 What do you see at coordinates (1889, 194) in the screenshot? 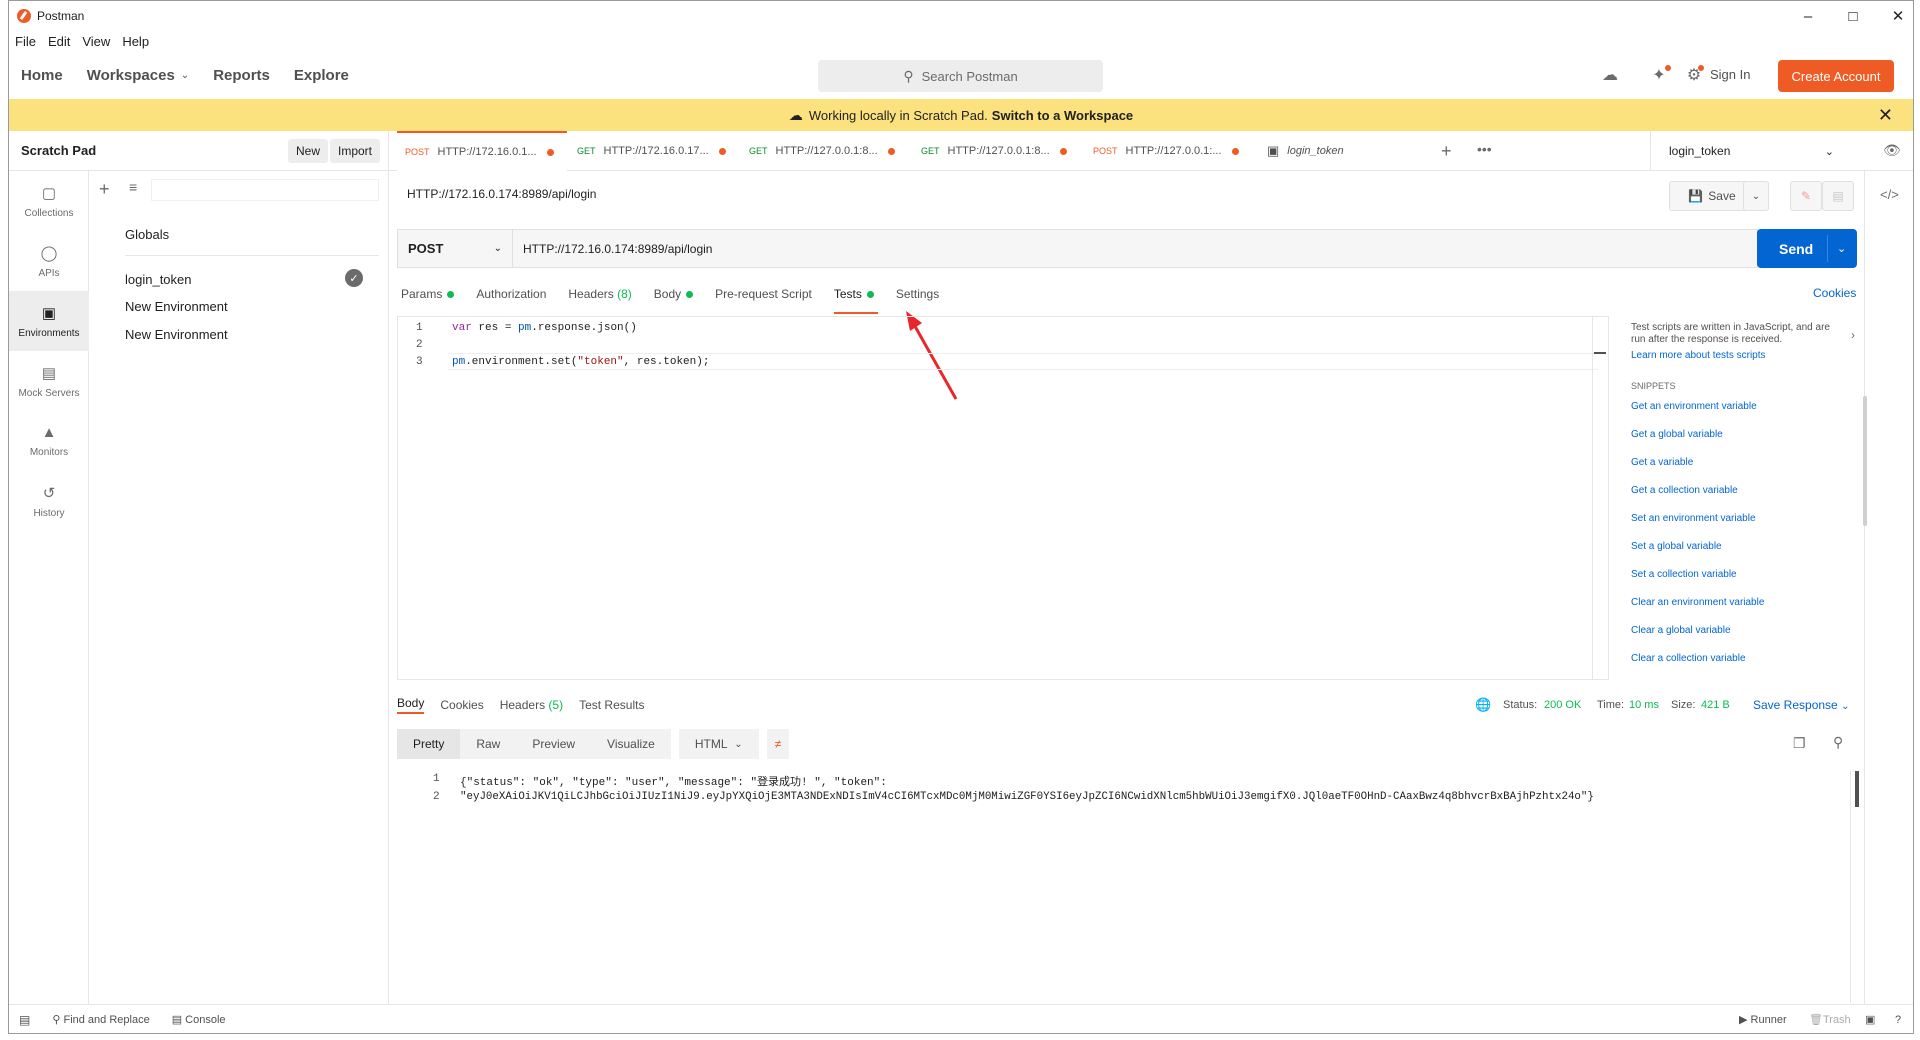
I see `code-snippet-icon: </>` at bounding box center [1889, 194].